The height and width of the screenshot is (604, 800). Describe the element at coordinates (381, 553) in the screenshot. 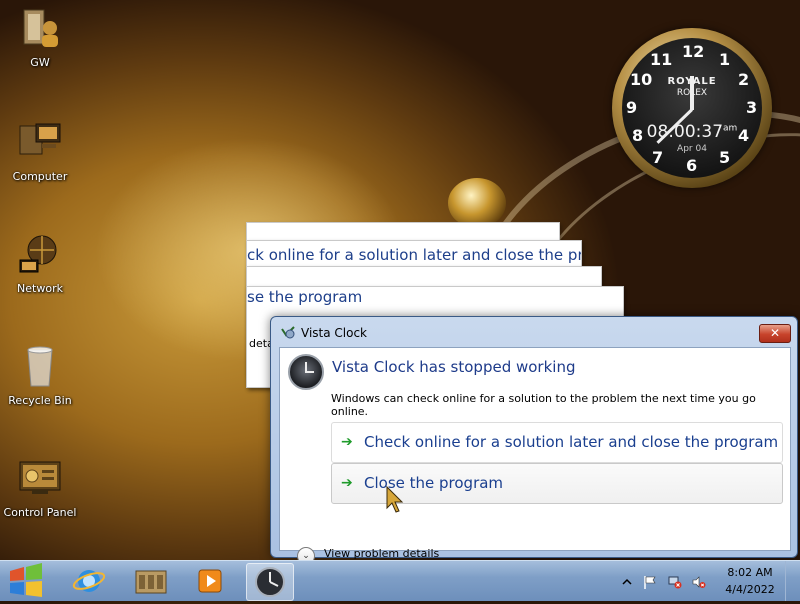

I see `view-details-link: View problem details` at that location.